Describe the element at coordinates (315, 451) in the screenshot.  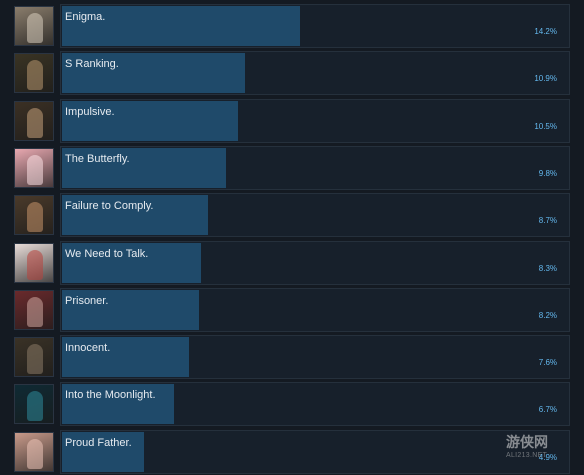
I see `achievement-progress-panel: Proud Father. 4.9%` at that location.